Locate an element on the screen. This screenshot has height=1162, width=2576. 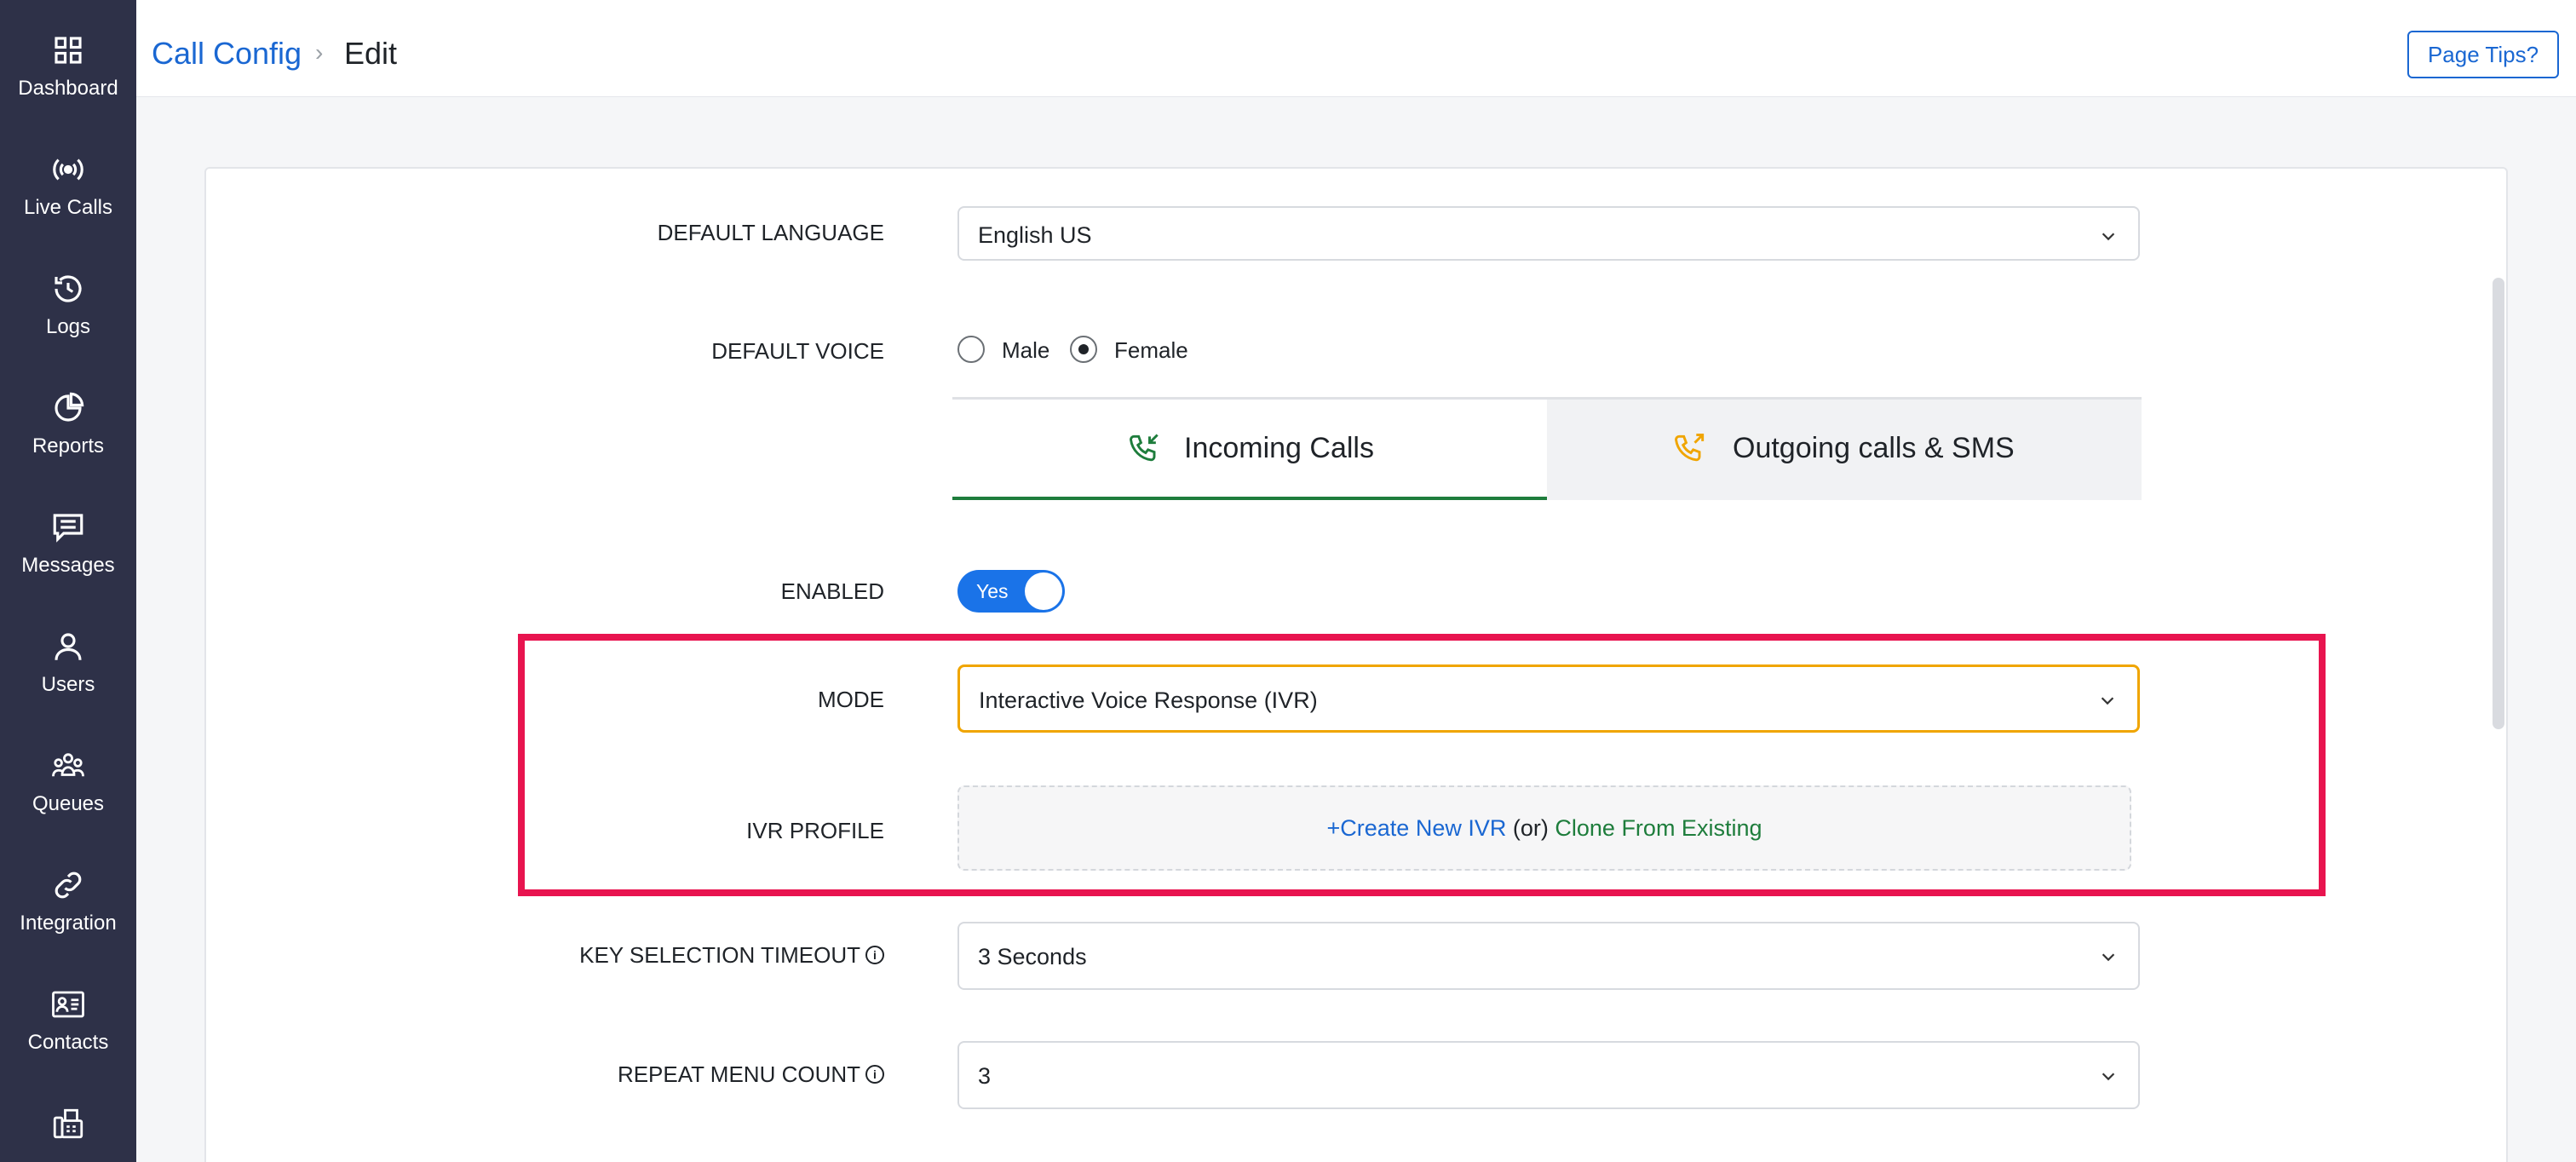
radio-selected-dot is located at coordinates (1083, 349).